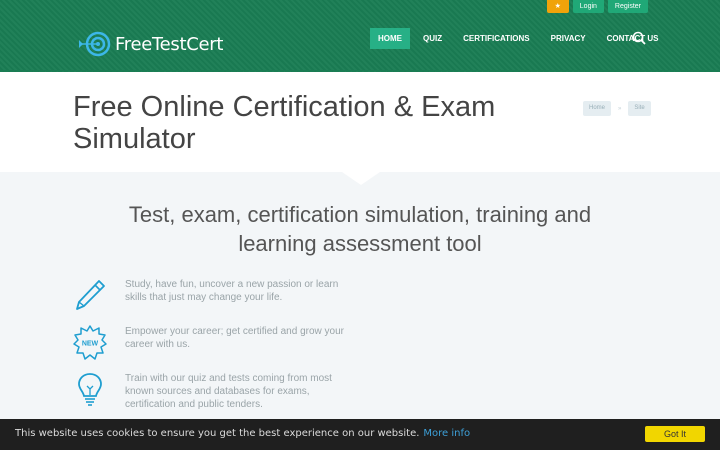  I want to click on breadcrumb-home: Home, so click(597, 108).